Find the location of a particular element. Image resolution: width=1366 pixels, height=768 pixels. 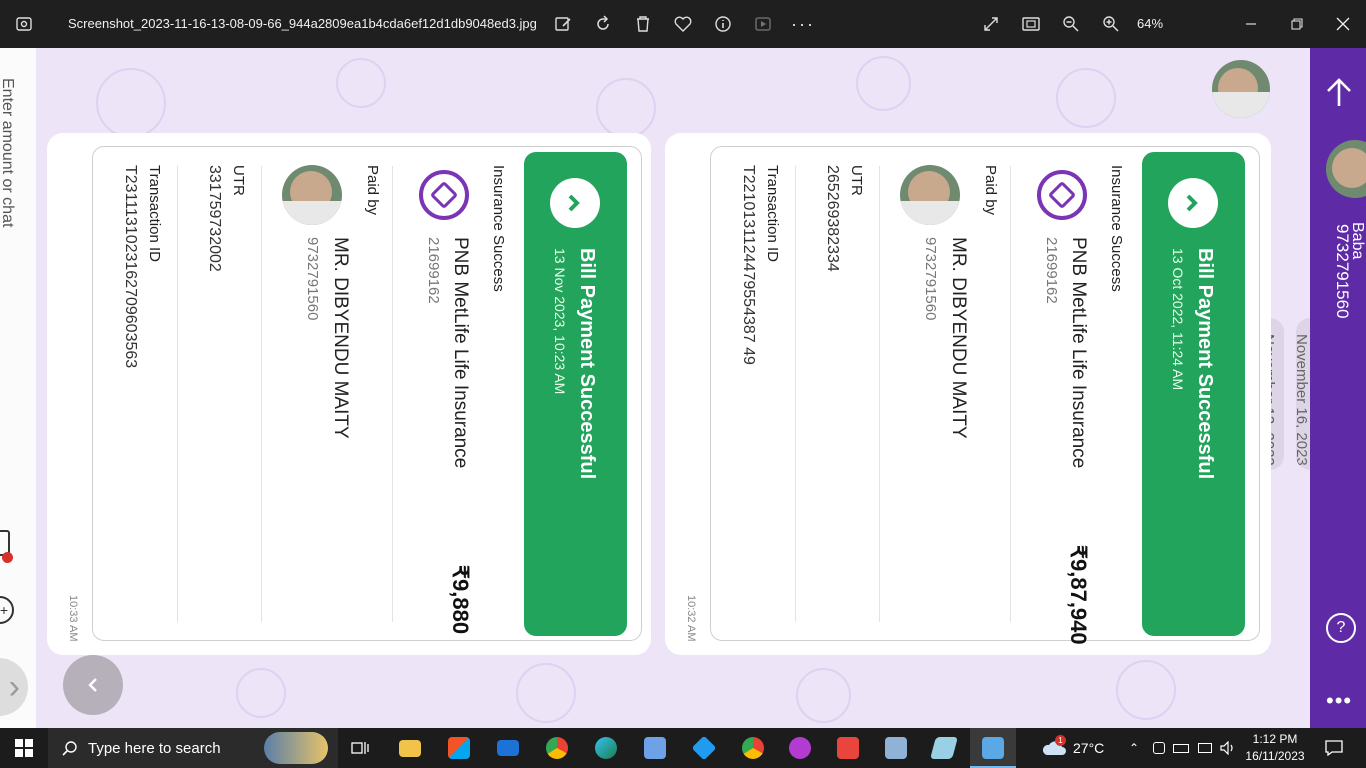

contact-phone: 9732791560 is located at coordinates (1342, 271).